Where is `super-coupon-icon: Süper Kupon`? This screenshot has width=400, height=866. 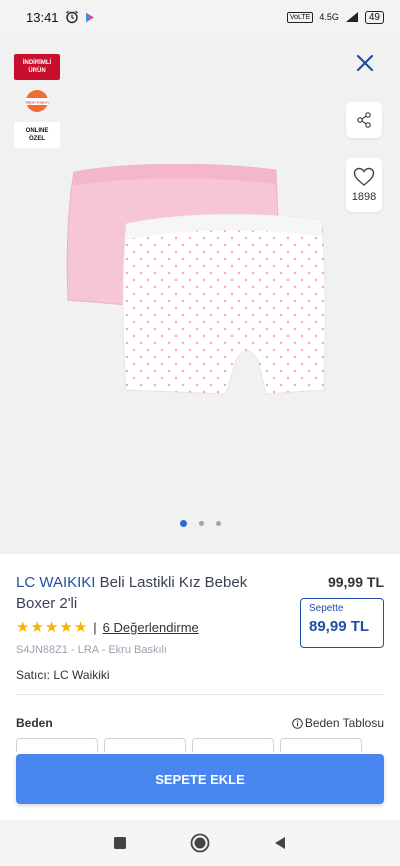 super-coupon-icon: Süper Kupon is located at coordinates (37, 101).